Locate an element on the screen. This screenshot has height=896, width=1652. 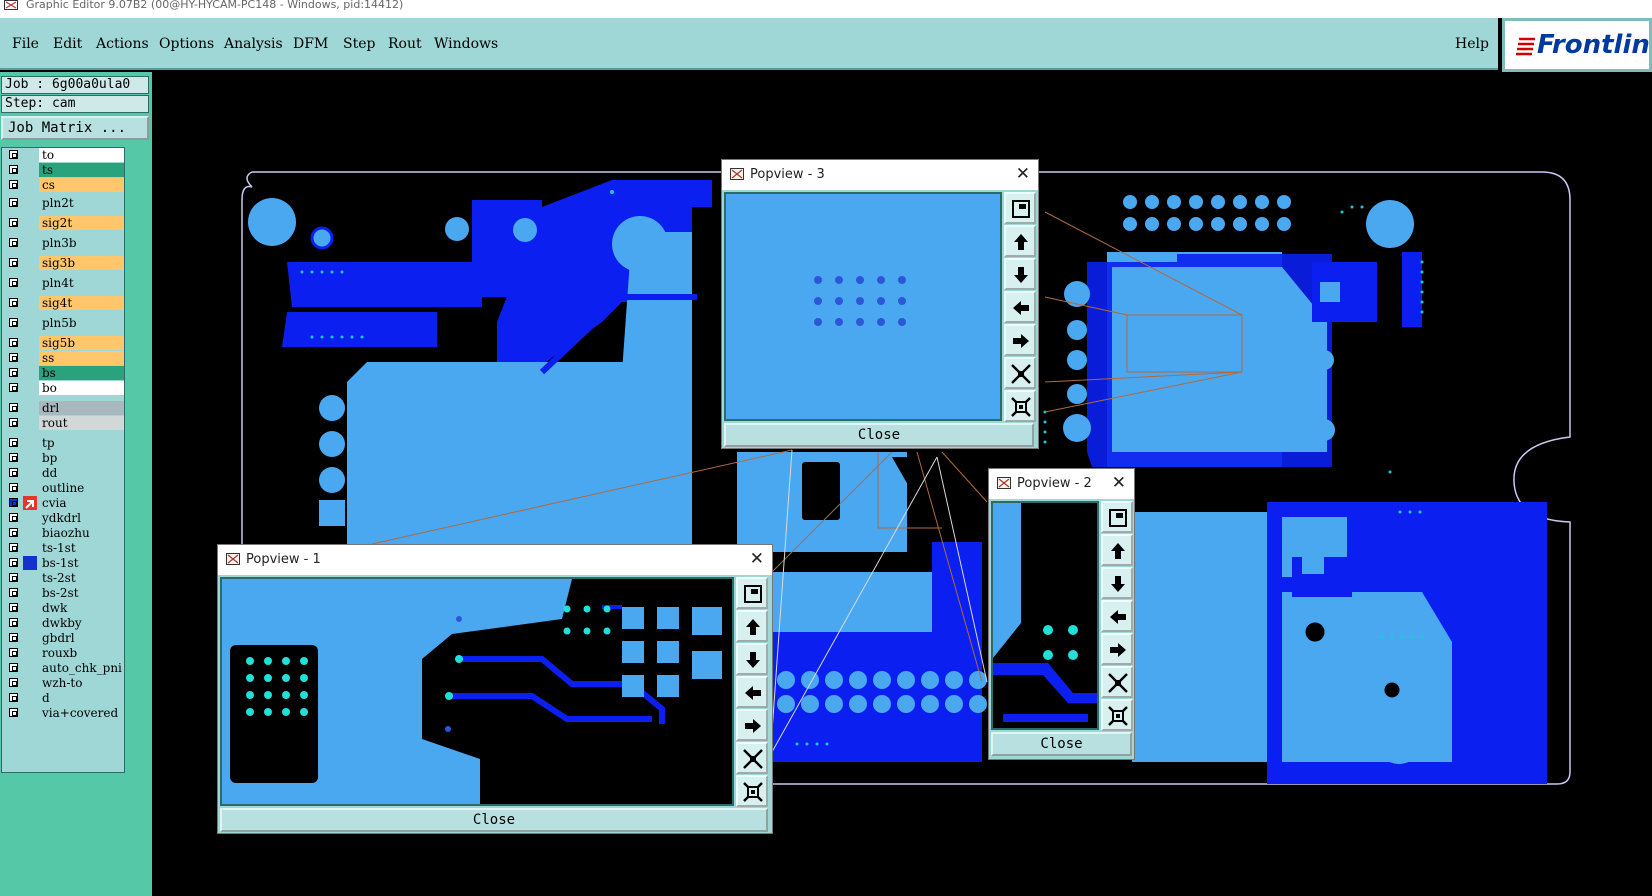
popview-3-window: Popview - 3 ✕ Close is located at coordinates (880, 304).